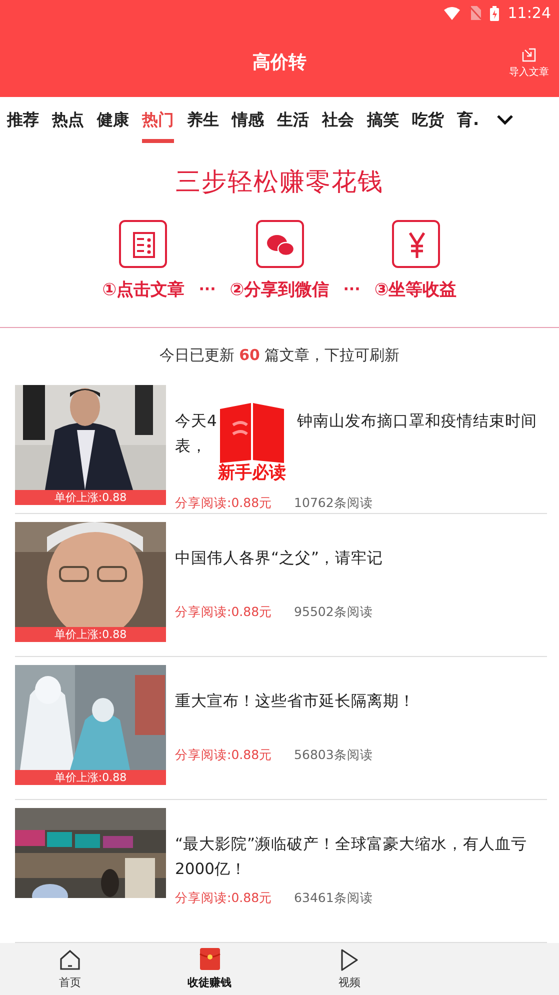  What do you see at coordinates (70, 960) in the screenshot?
I see `home-icon` at bounding box center [70, 960].